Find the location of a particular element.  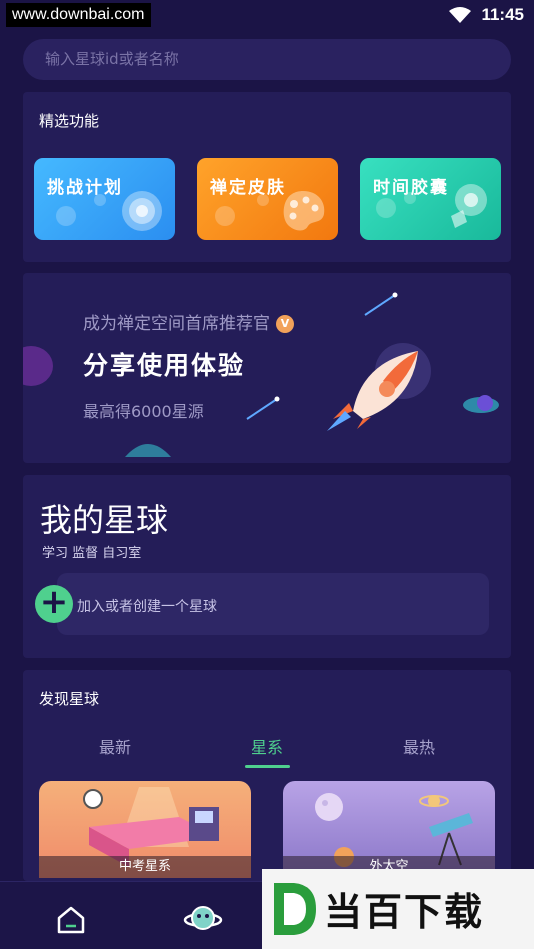

watermark-text: 当百下载 is located at coordinates (404, 912).